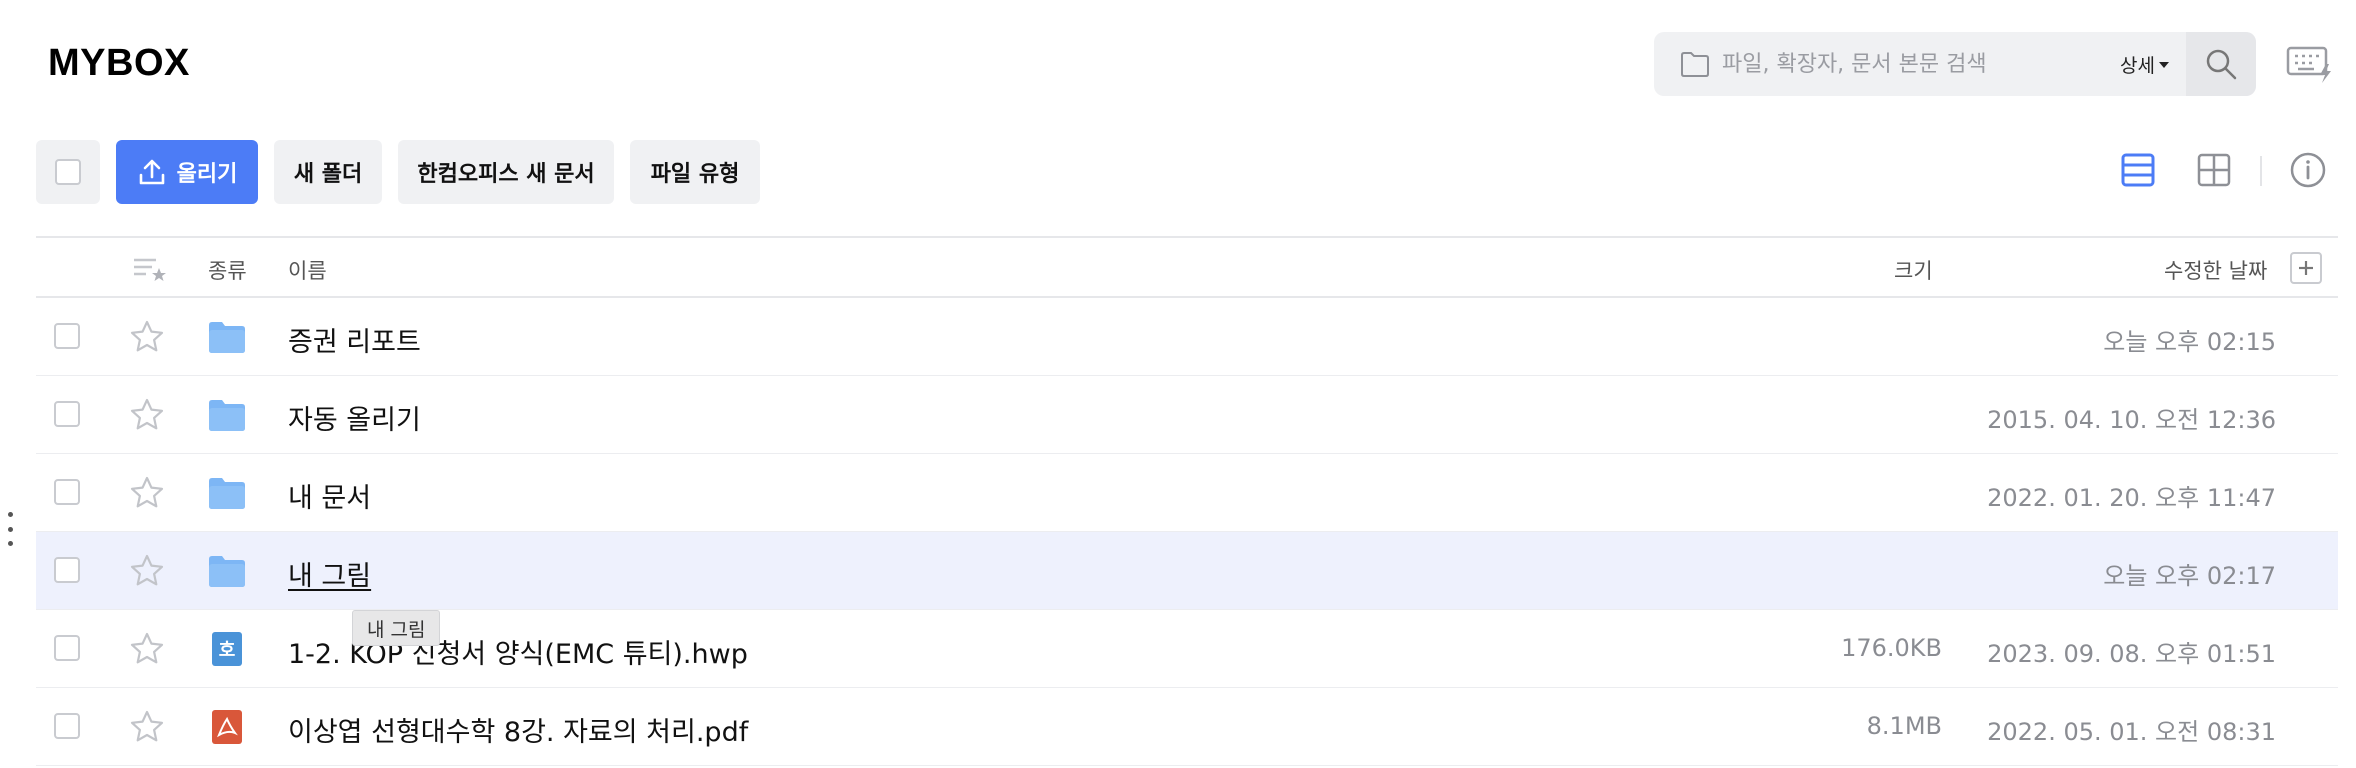 This screenshot has height=768, width=2356. I want to click on column-header-size: 크기, so click(1913, 270).